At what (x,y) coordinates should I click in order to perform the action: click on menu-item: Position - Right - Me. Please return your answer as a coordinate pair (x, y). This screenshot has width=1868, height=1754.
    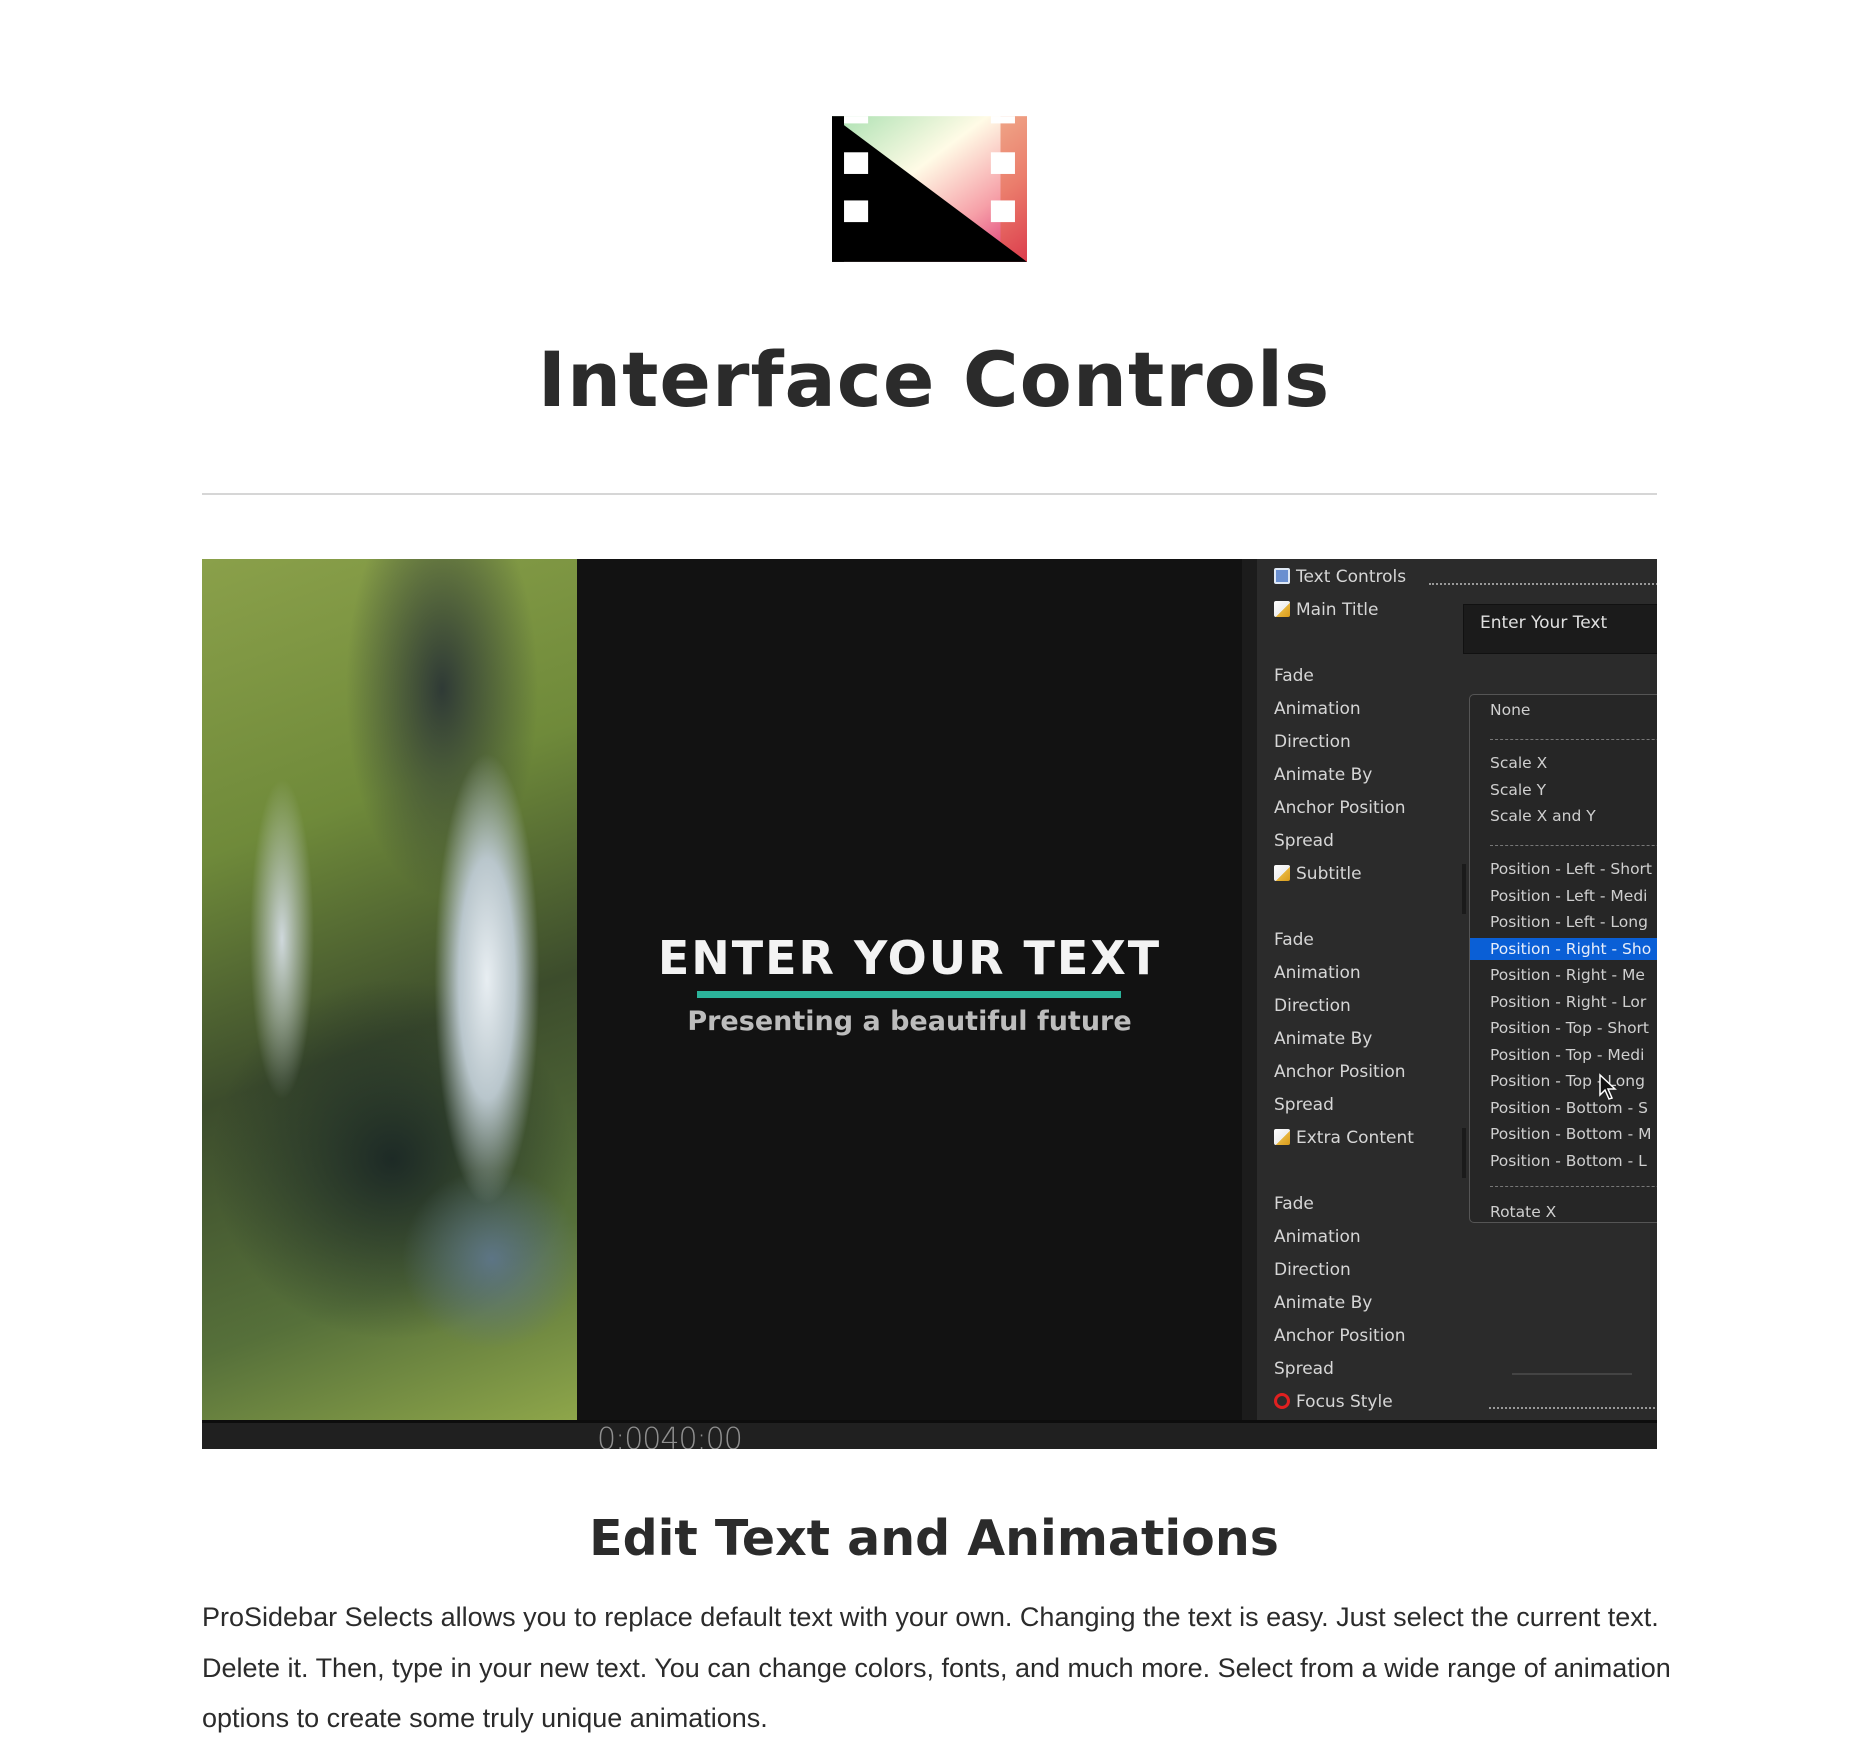
    Looking at the image, I should click on (1563, 975).